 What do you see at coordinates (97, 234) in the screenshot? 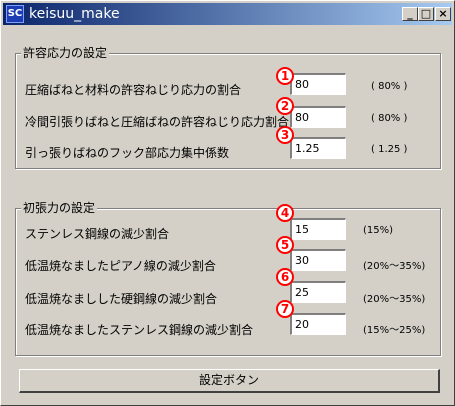
I see `row4-label: ステンレス鋼線の減少割合` at bounding box center [97, 234].